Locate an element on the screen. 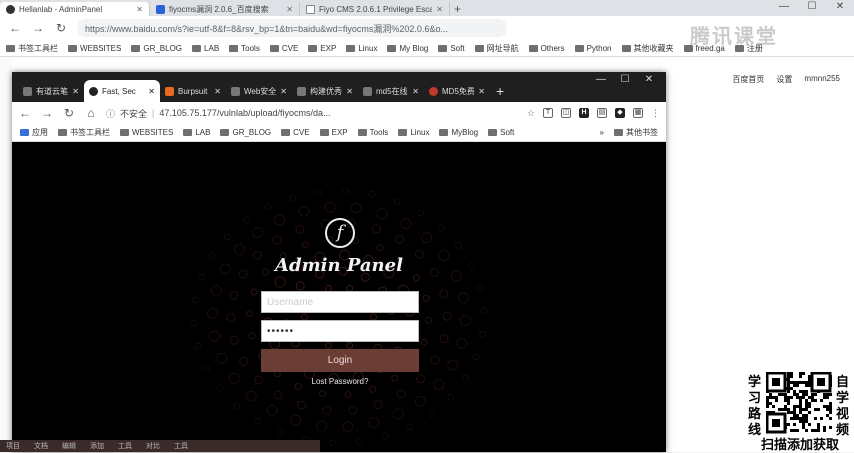 This screenshot has height=453, width=854. lost-password-link: Lost Password? is located at coordinates (340, 381).